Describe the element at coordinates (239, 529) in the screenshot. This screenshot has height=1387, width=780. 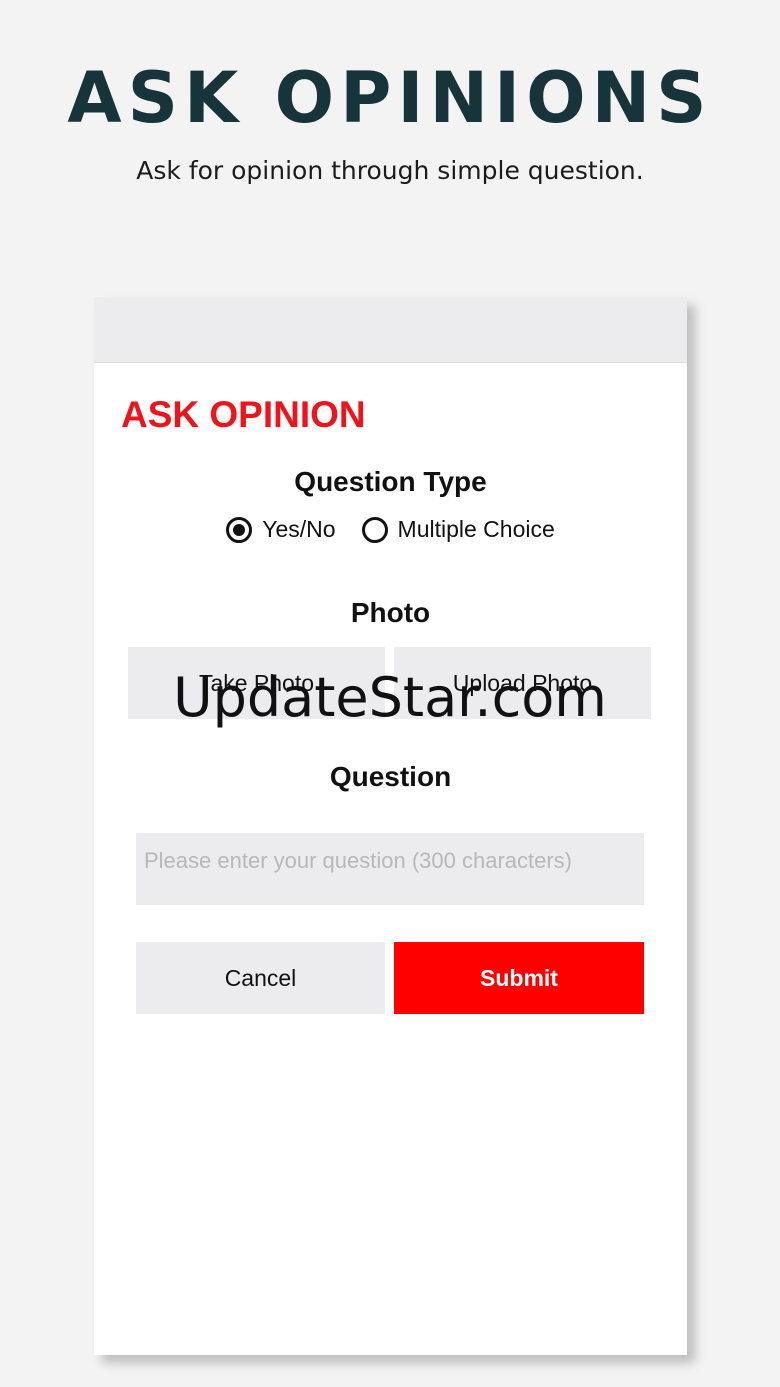
I see `radio-checked-icon` at that location.